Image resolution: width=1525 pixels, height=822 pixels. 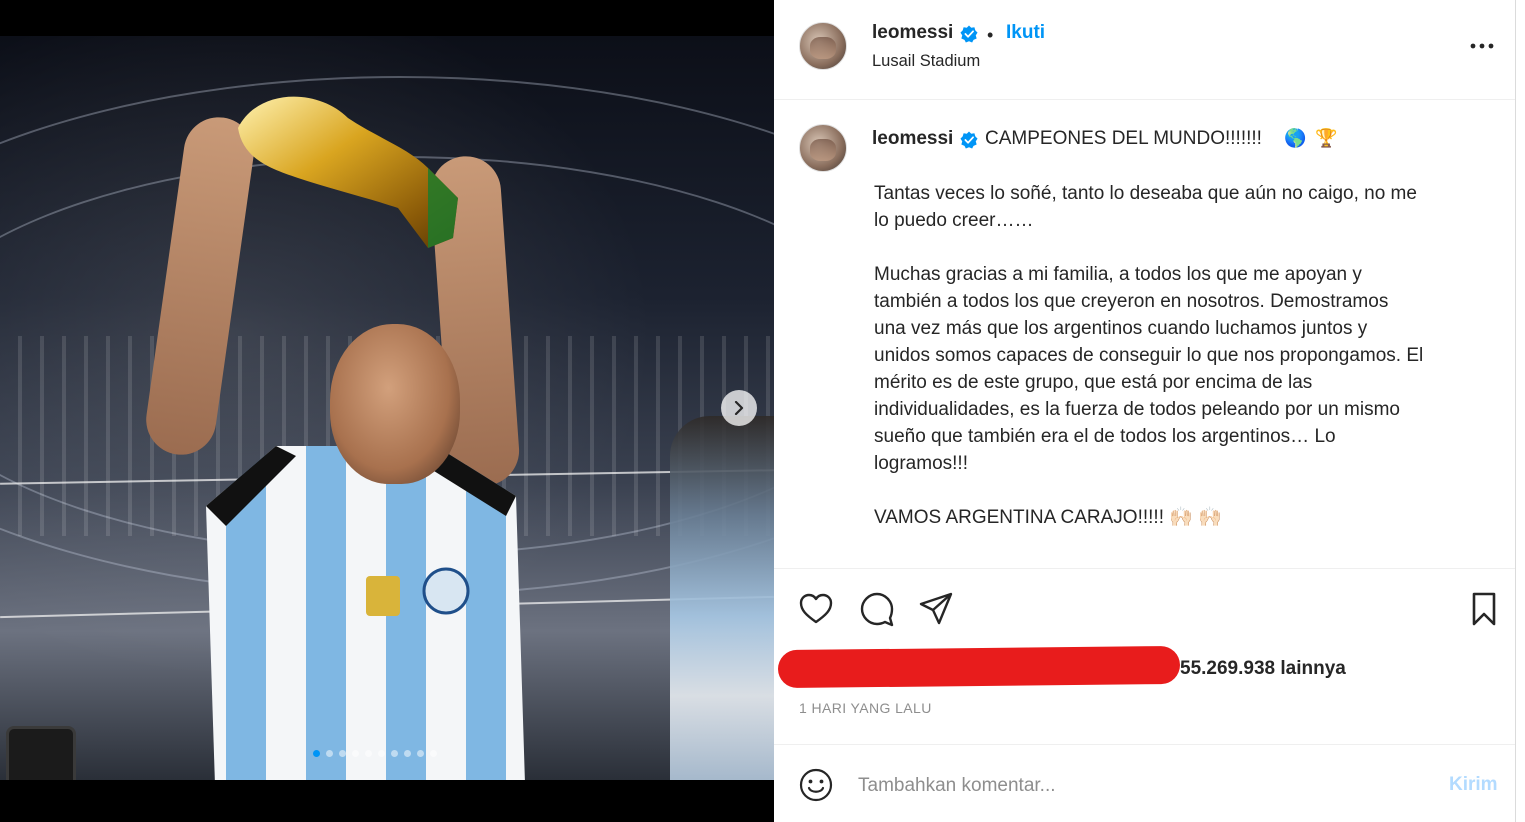 What do you see at coordinates (969, 140) in the screenshot?
I see `caption-verified-badge-icon` at bounding box center [969, 140].